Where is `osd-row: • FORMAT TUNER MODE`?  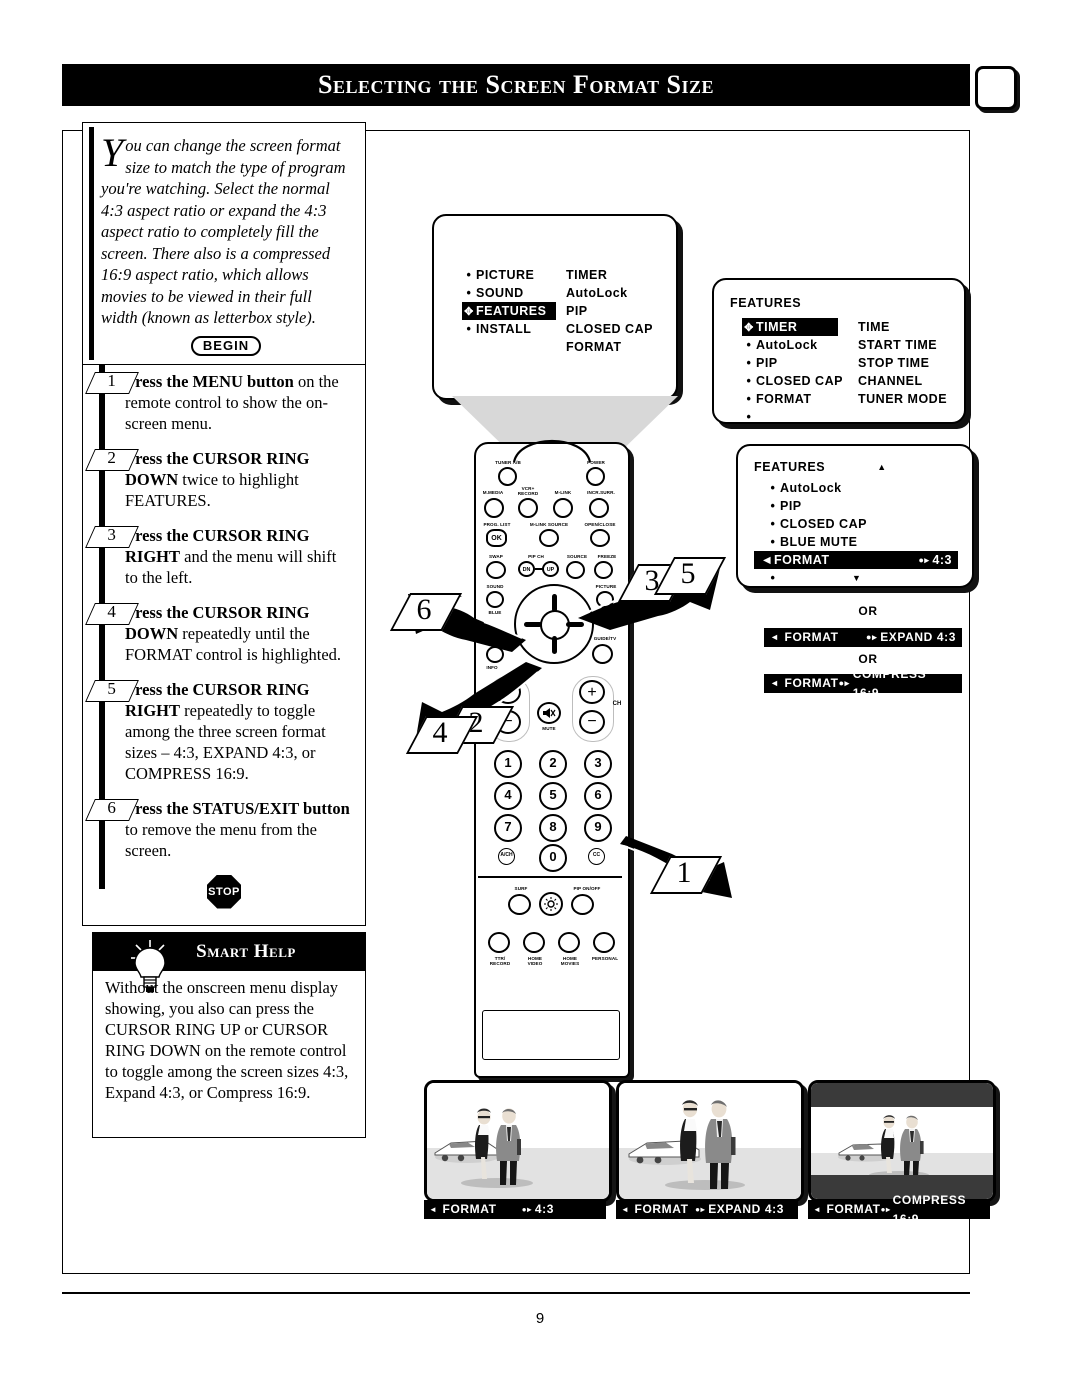 osd-row: • FORMAT TUNER MODE is located at coordinates (853, 399).